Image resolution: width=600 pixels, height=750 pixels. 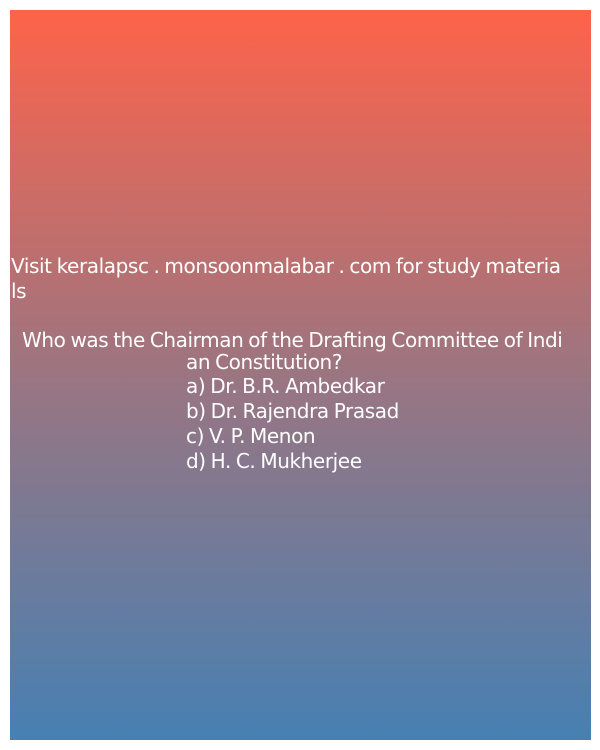 What do you see at coordinates (251, 436) in the screenshot?
I see `option-c: c) V. P. Menon` at bounding box center [251, 436].